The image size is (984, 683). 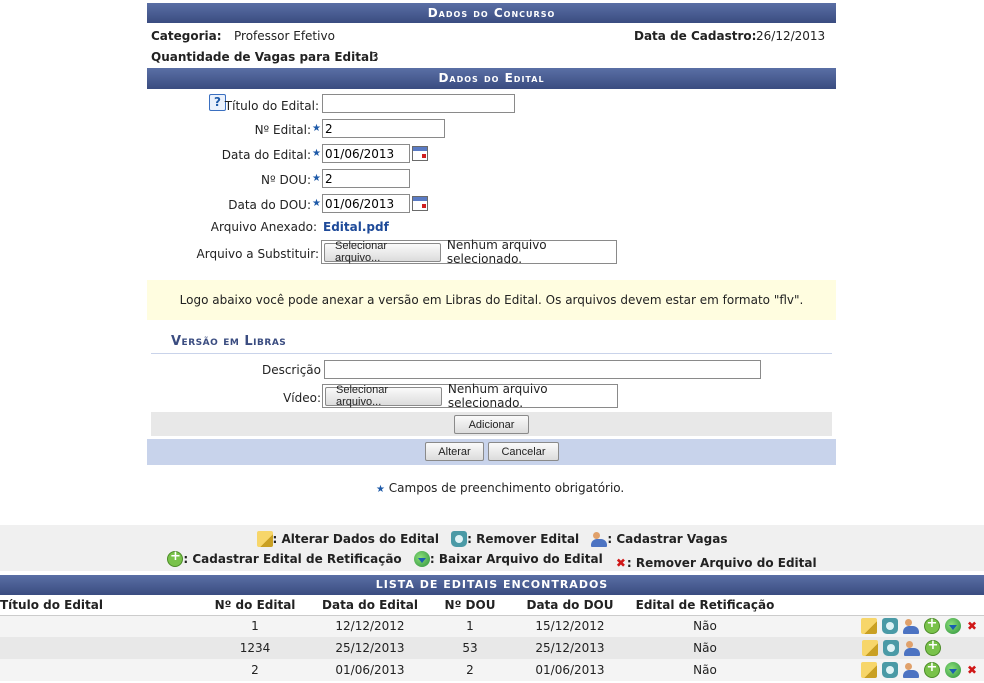 What do you see at coordinates (271, 106) in the screenshot?
I see `titulo-label: Título do Edital:` at bounding box center [271, 106].